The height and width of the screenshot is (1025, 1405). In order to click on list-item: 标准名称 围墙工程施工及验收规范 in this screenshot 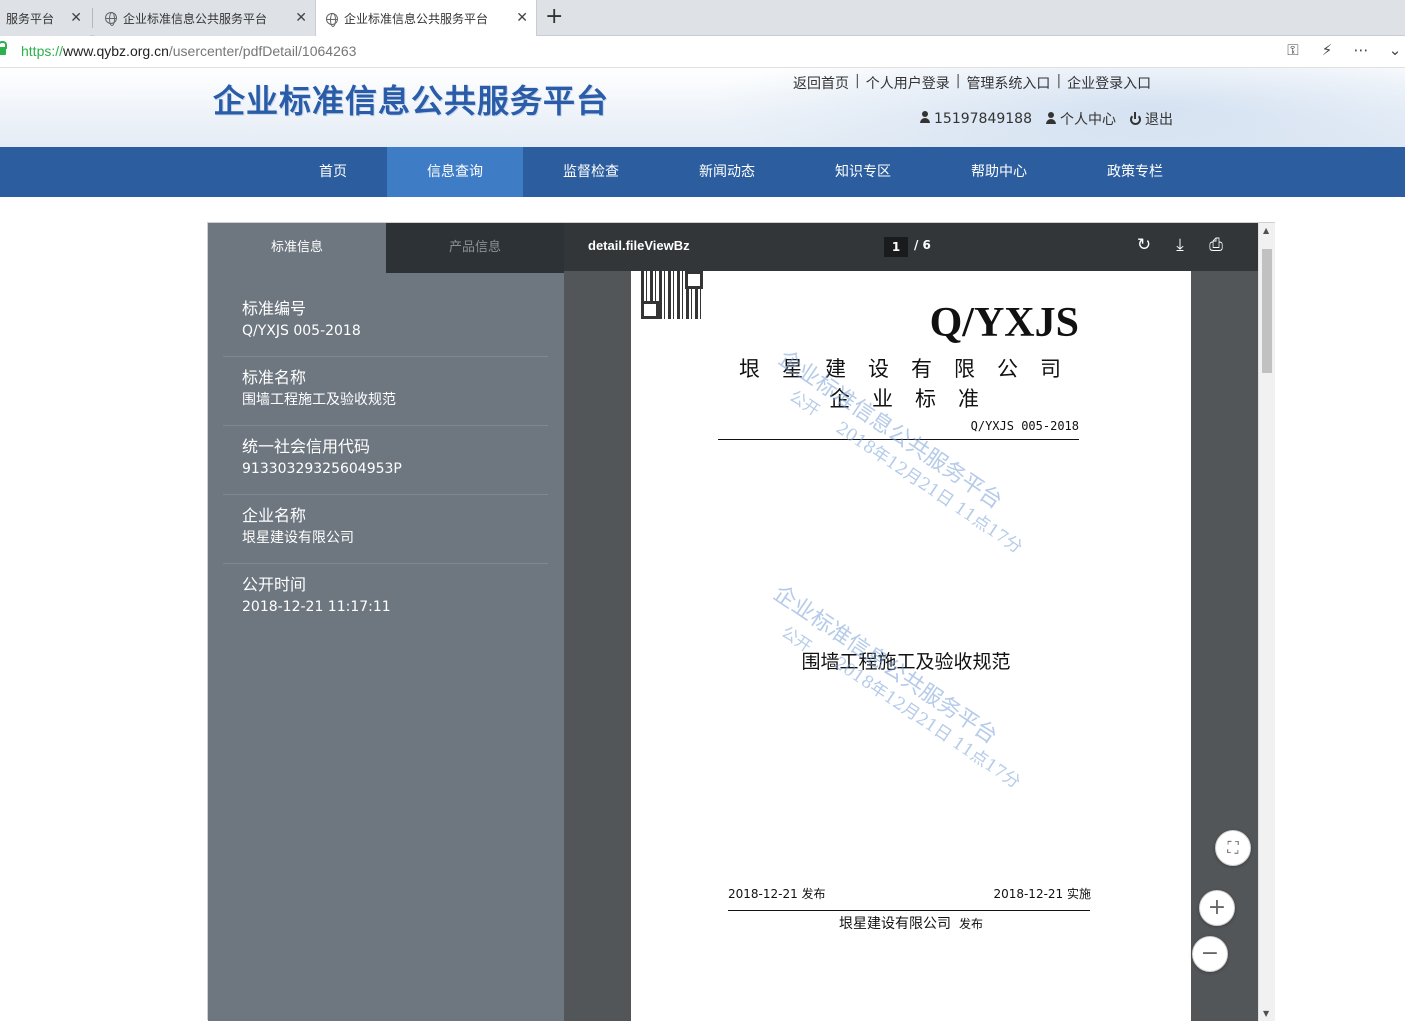, I will do `click(385, 391)`.